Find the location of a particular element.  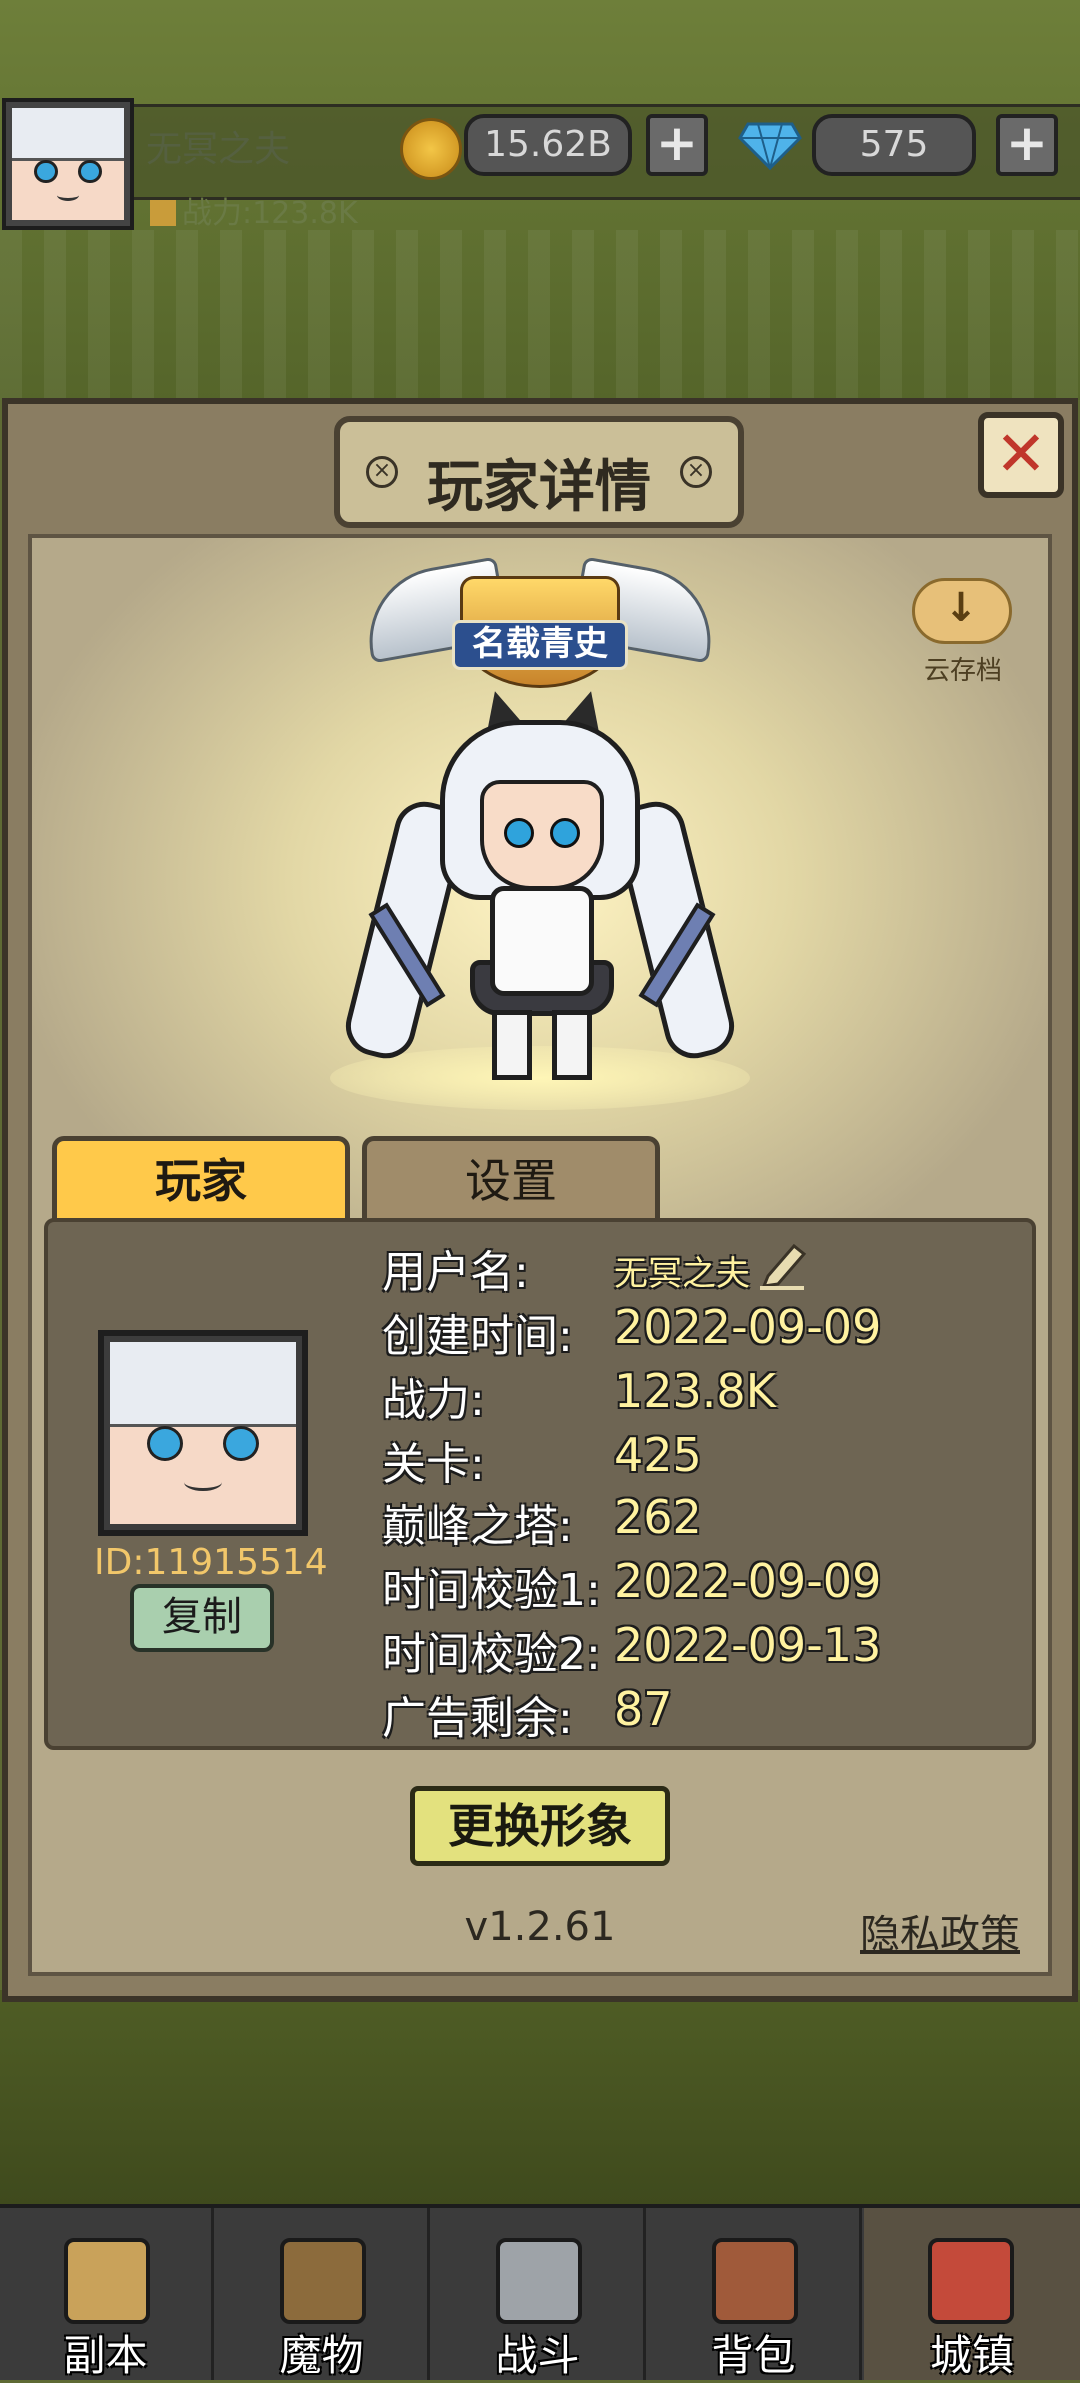

info-row-timecheck2: 时间校验2: 2022-09-13 is located at coordinates (702, 1649).